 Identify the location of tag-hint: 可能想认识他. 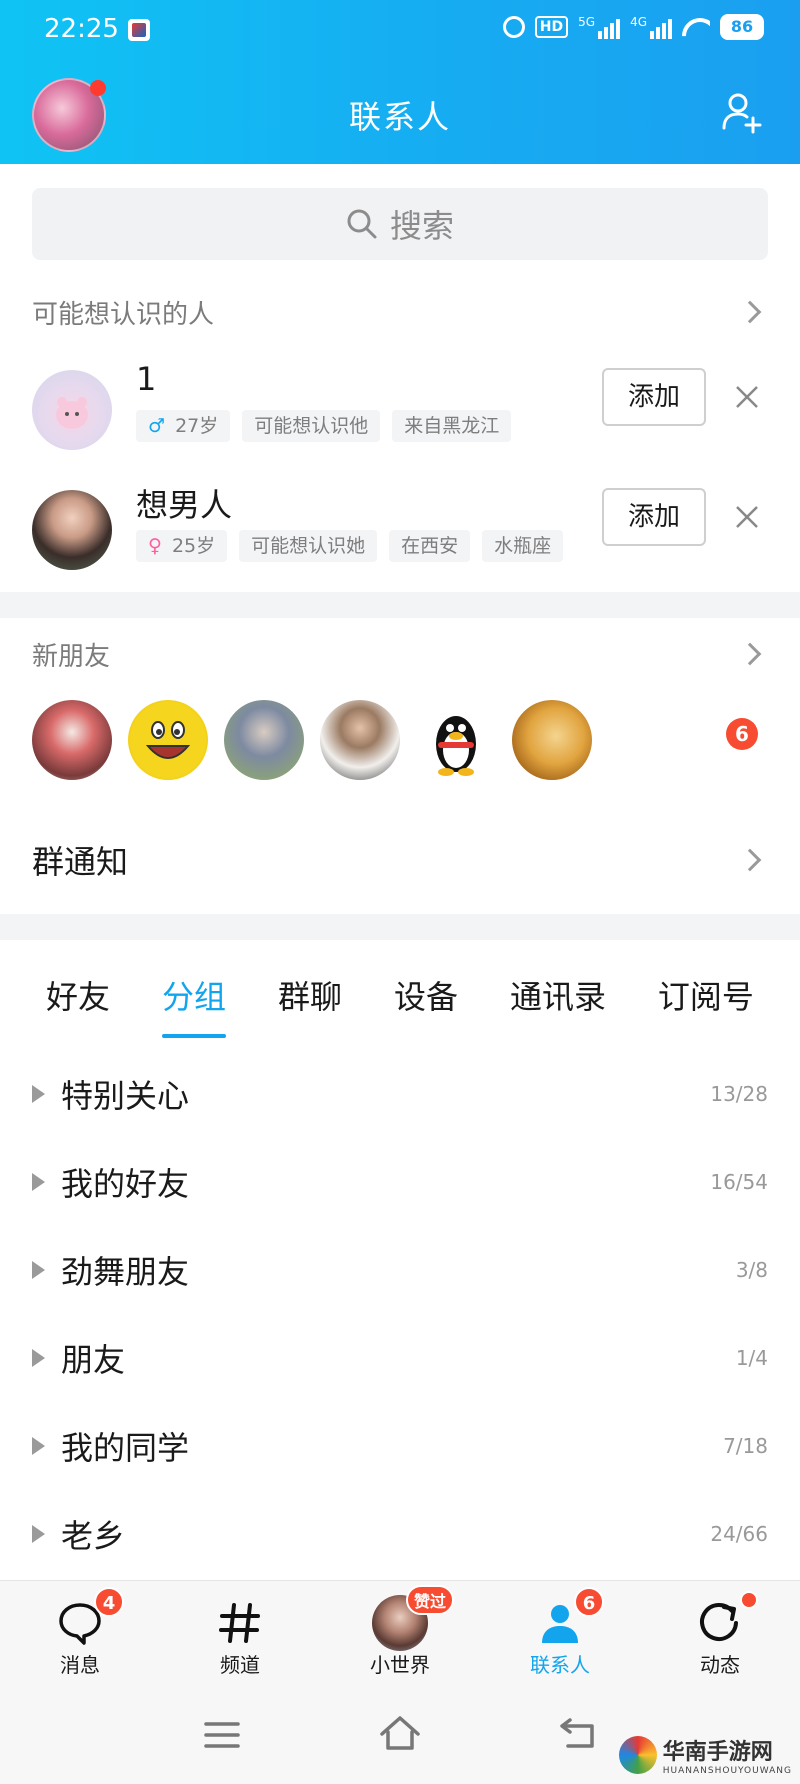
(311, 426).